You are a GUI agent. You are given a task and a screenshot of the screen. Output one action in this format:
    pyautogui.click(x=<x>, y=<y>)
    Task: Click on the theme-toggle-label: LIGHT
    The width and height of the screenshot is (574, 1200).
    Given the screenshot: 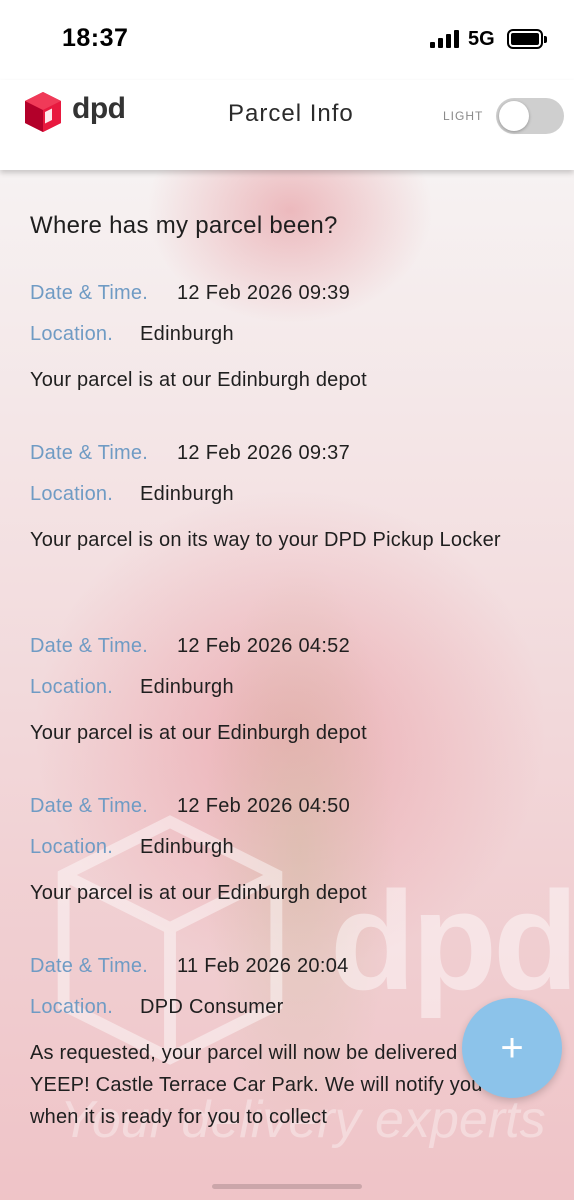 What is the action you would take?
    pyautogui.click(x=463, y=116)
    